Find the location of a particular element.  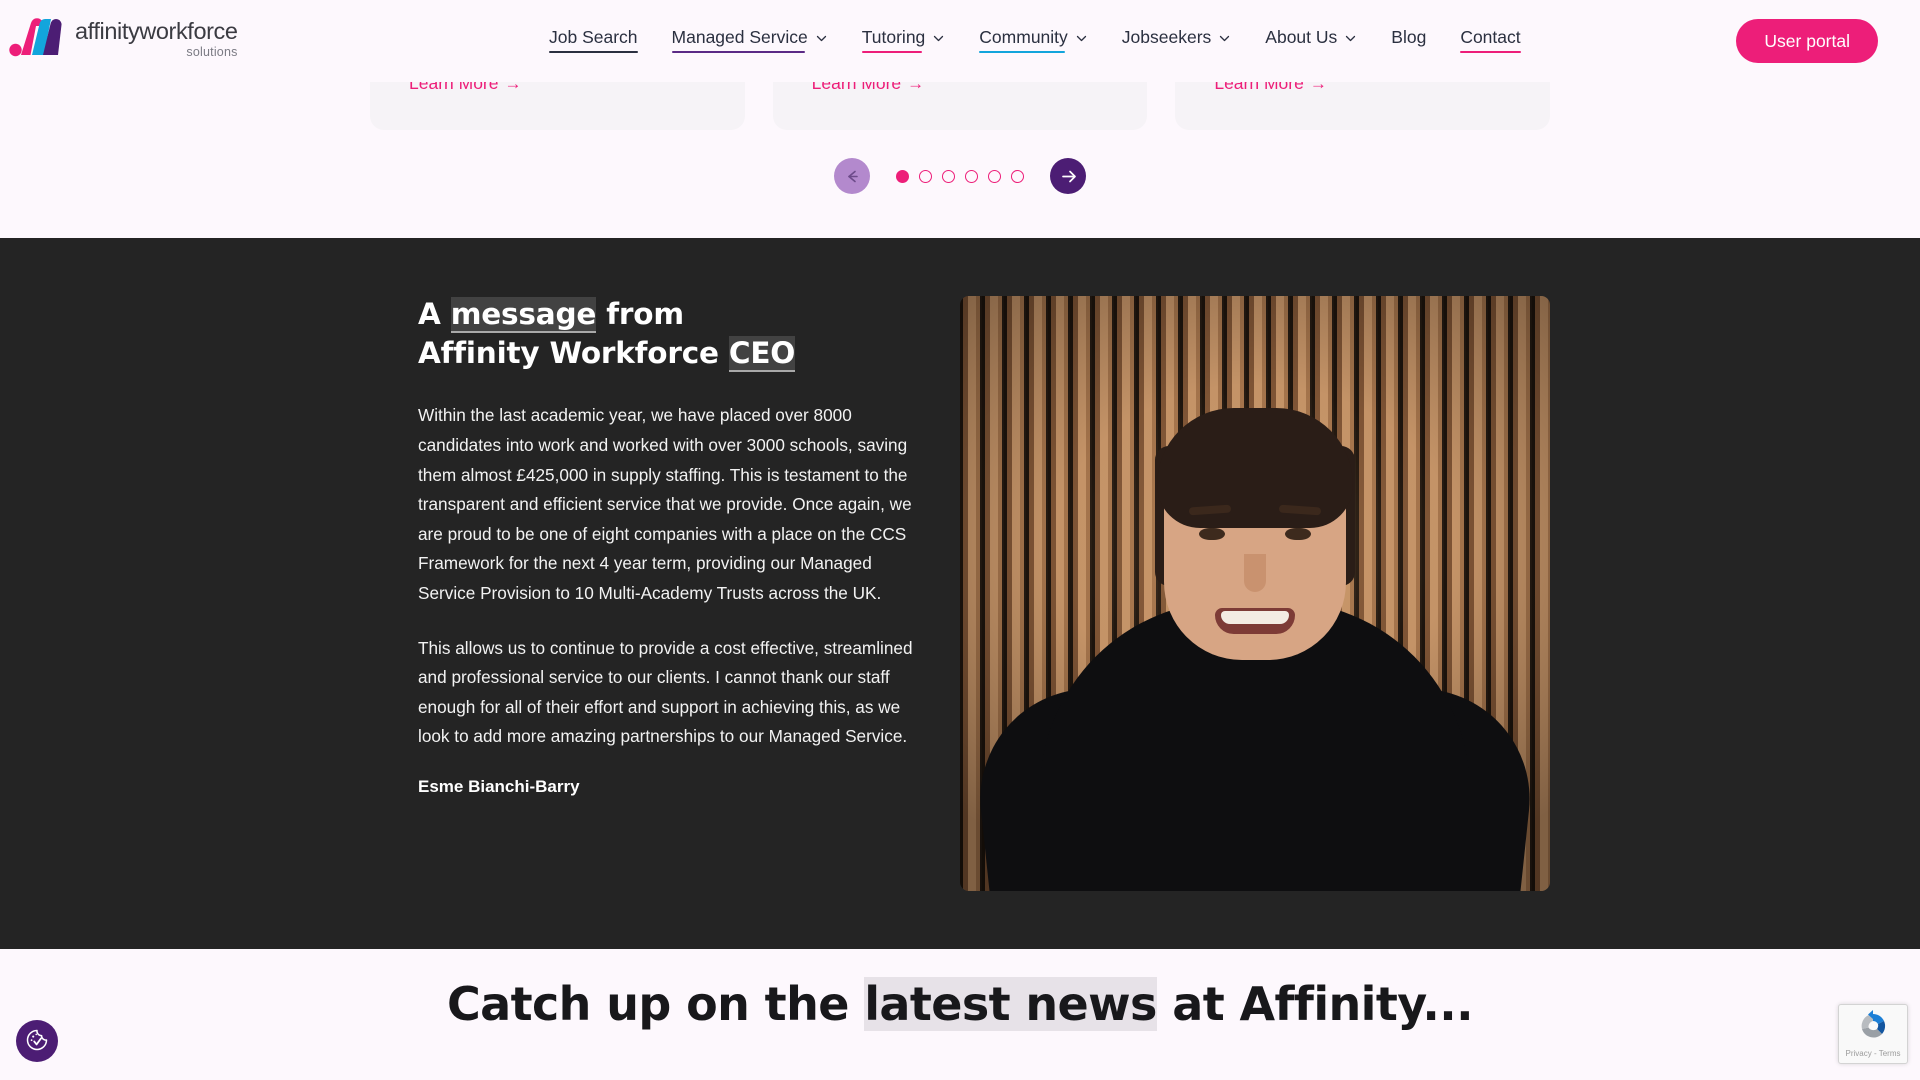

nav-item-blog: Blog is located at coordinates (1408, 37).